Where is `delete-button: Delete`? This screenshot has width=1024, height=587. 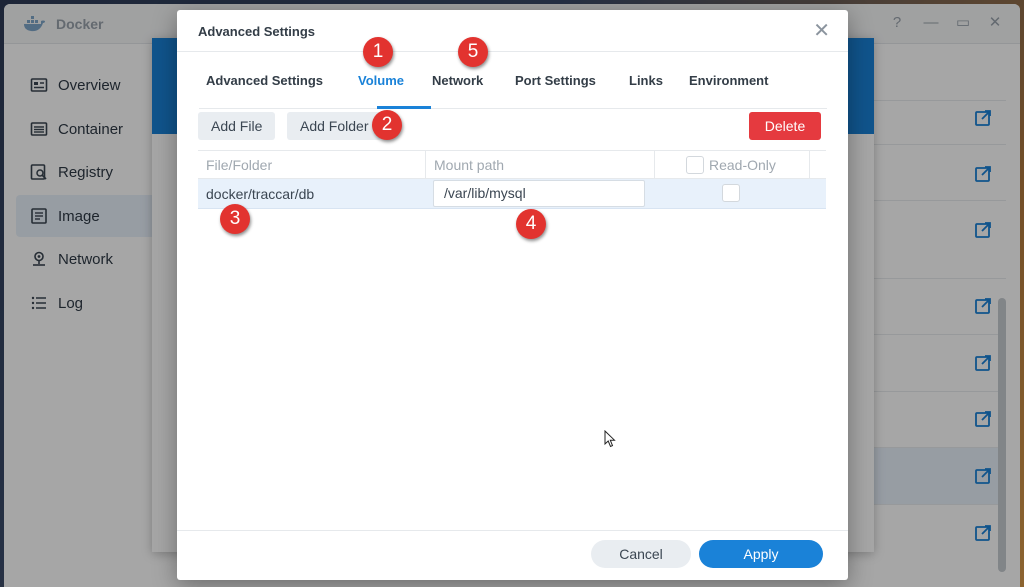
delete-button: Delete is located at coordinates (785, 126).